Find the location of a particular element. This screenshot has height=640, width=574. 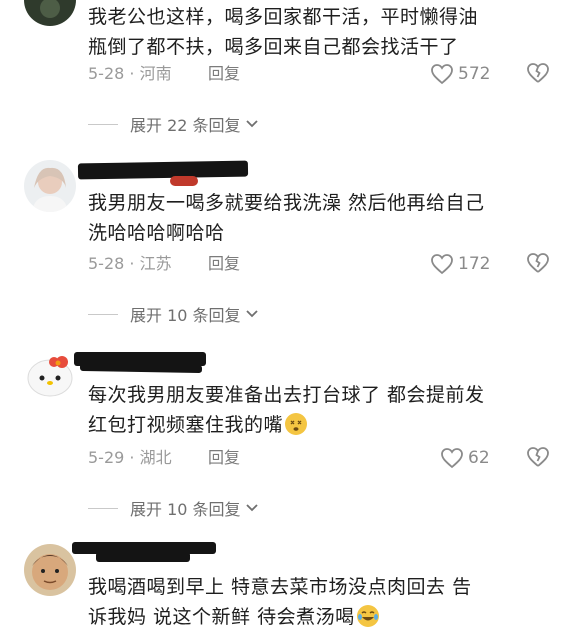

comment-text: 我男朋友一喝多就要给我洗澡 然后他再给自己 洗哈哈哈啊哈哈 is located at coordinates (286, 218).